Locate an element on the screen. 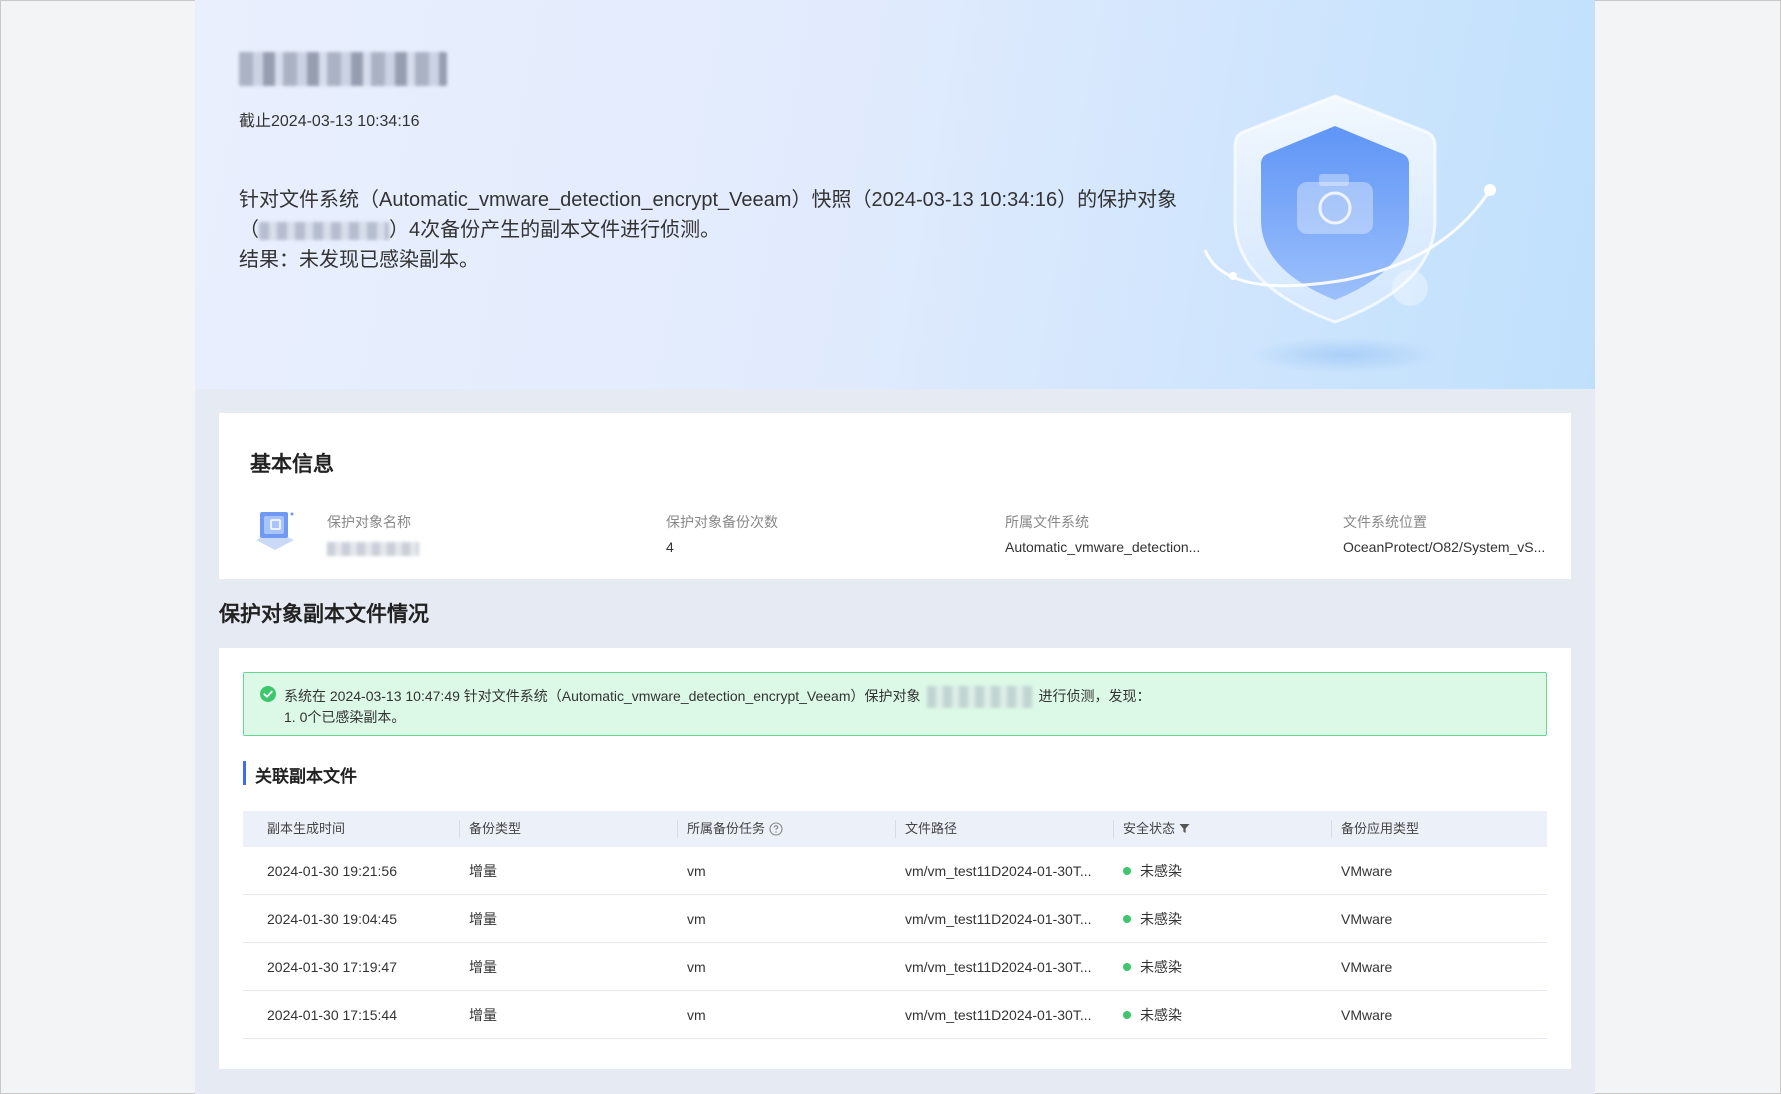  cell-copy-time: 2024-01-30 17:15:44 is located at coordinates (332, 1015).